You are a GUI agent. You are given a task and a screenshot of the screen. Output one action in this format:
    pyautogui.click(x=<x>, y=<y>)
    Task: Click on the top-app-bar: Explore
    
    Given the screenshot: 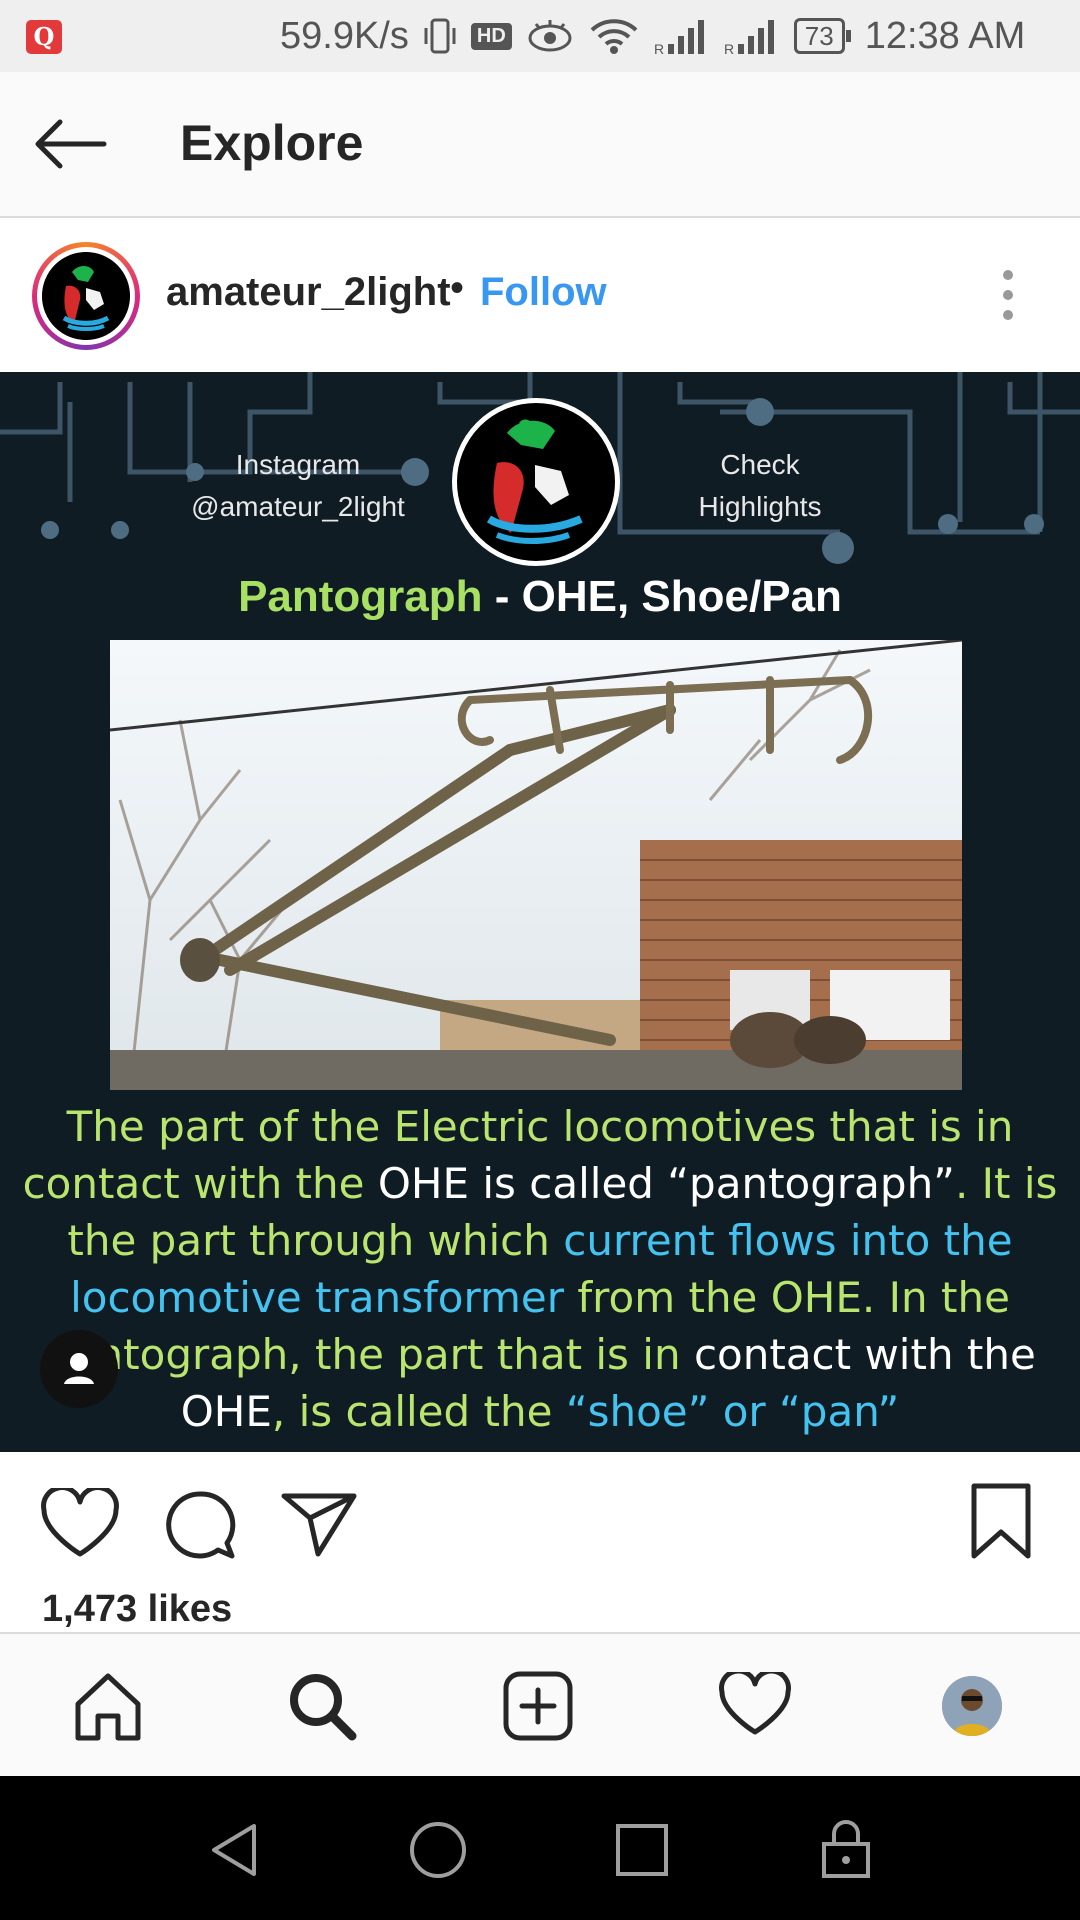 What is the action you would take?
    pyautogui.click(x=540, y=145)
    